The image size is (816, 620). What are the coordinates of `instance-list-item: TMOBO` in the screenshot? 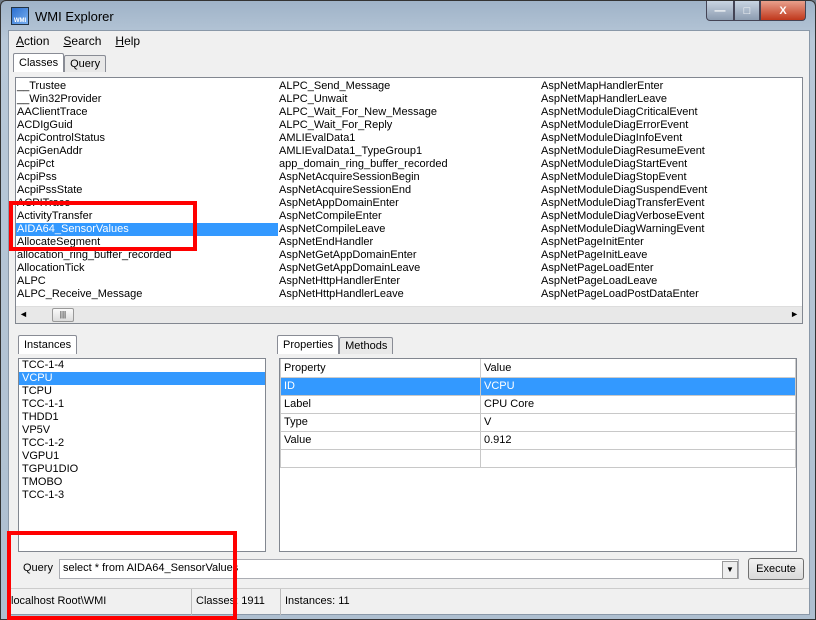 It's located at (142, 482).